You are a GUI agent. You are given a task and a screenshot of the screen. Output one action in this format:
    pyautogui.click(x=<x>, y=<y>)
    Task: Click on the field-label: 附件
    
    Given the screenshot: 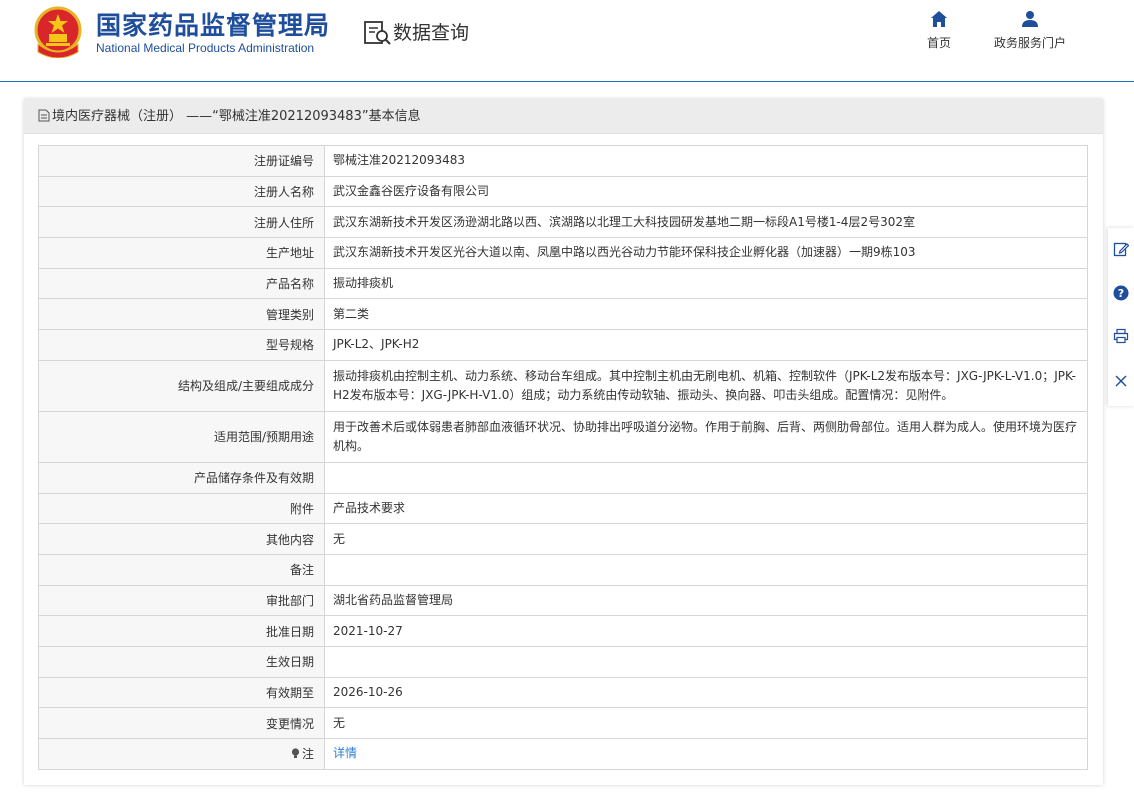 What is the action you would take?
    pyautogui.click(x=181, y=508)
    